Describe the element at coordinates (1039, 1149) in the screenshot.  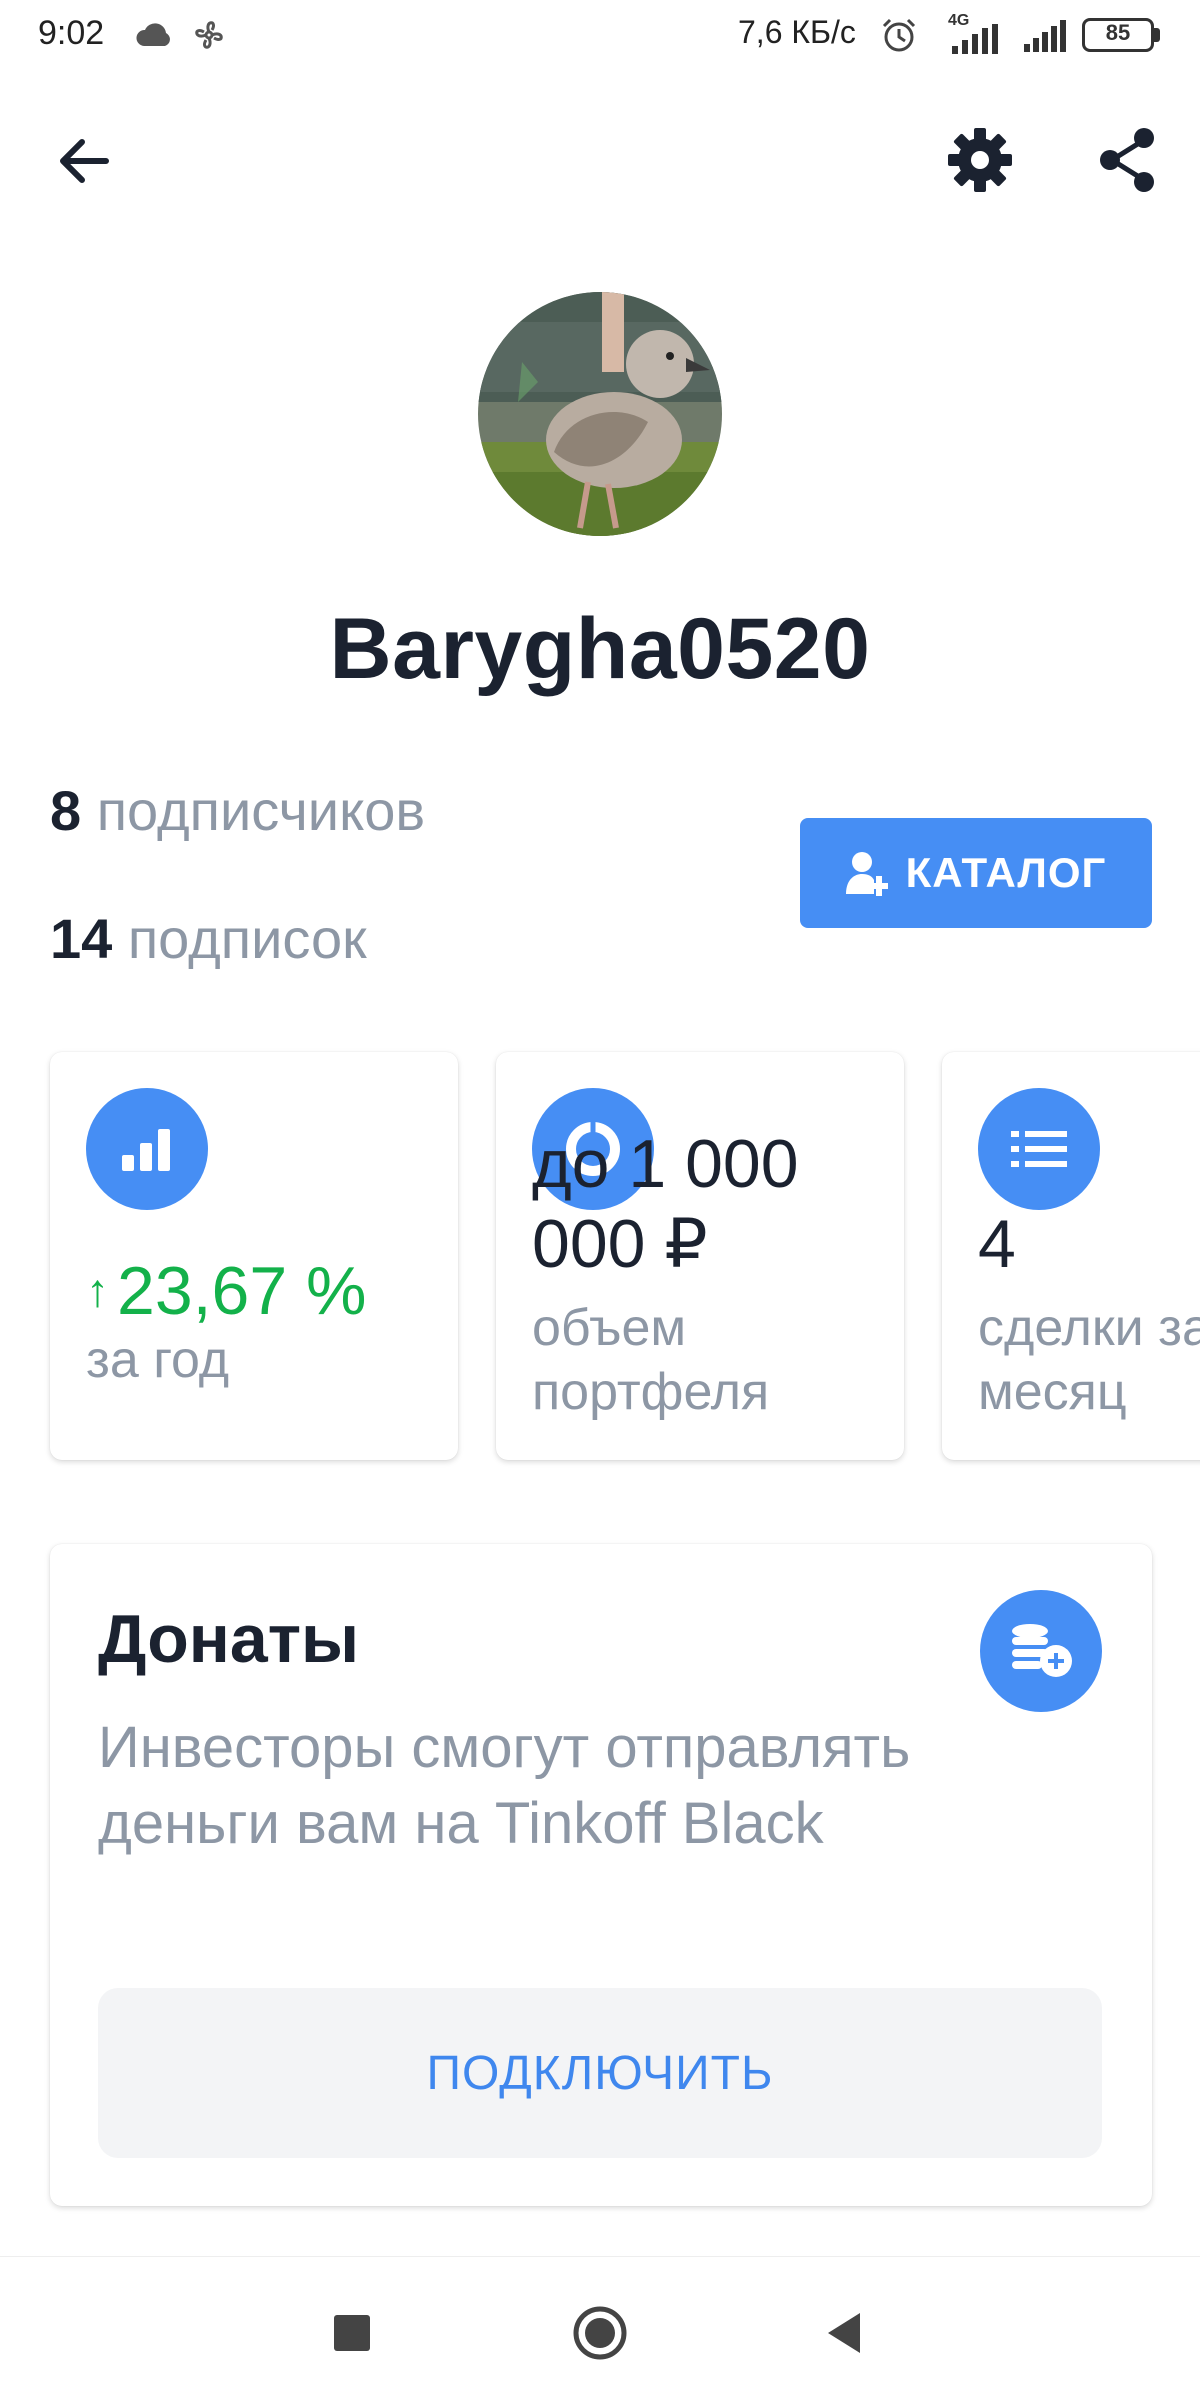
I see `list-icon` at that location.